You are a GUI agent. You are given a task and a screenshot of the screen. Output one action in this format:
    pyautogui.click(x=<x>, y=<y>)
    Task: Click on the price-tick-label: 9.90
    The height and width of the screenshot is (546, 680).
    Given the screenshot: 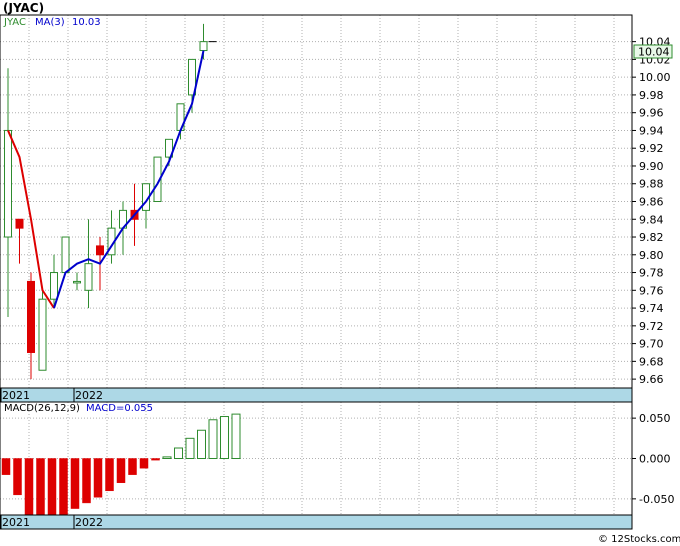 What is the action you would take?
    pyautogui.click(x=651, y=166)
    